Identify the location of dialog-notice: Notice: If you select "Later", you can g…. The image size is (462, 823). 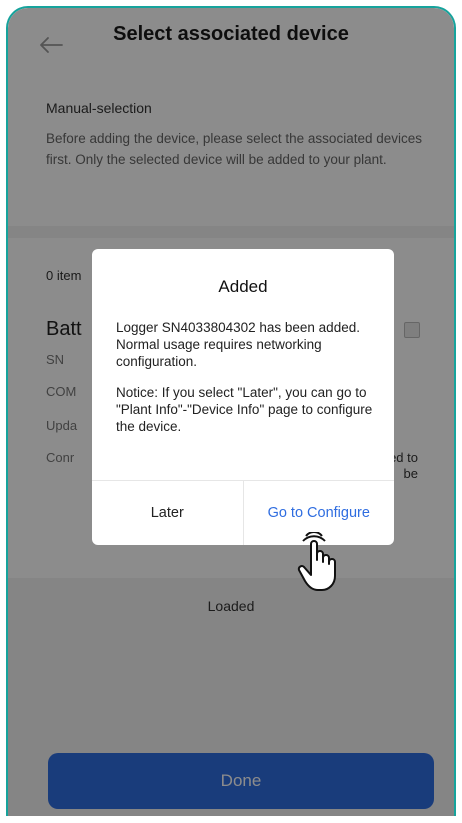
(244, 409).